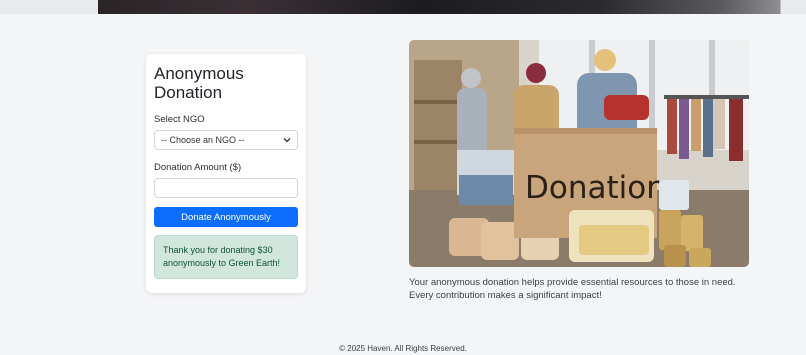 This screenshot has height=355, width=806. I want to click on ngo-select-value: -- Choose an NGO --, so click(203, 140).